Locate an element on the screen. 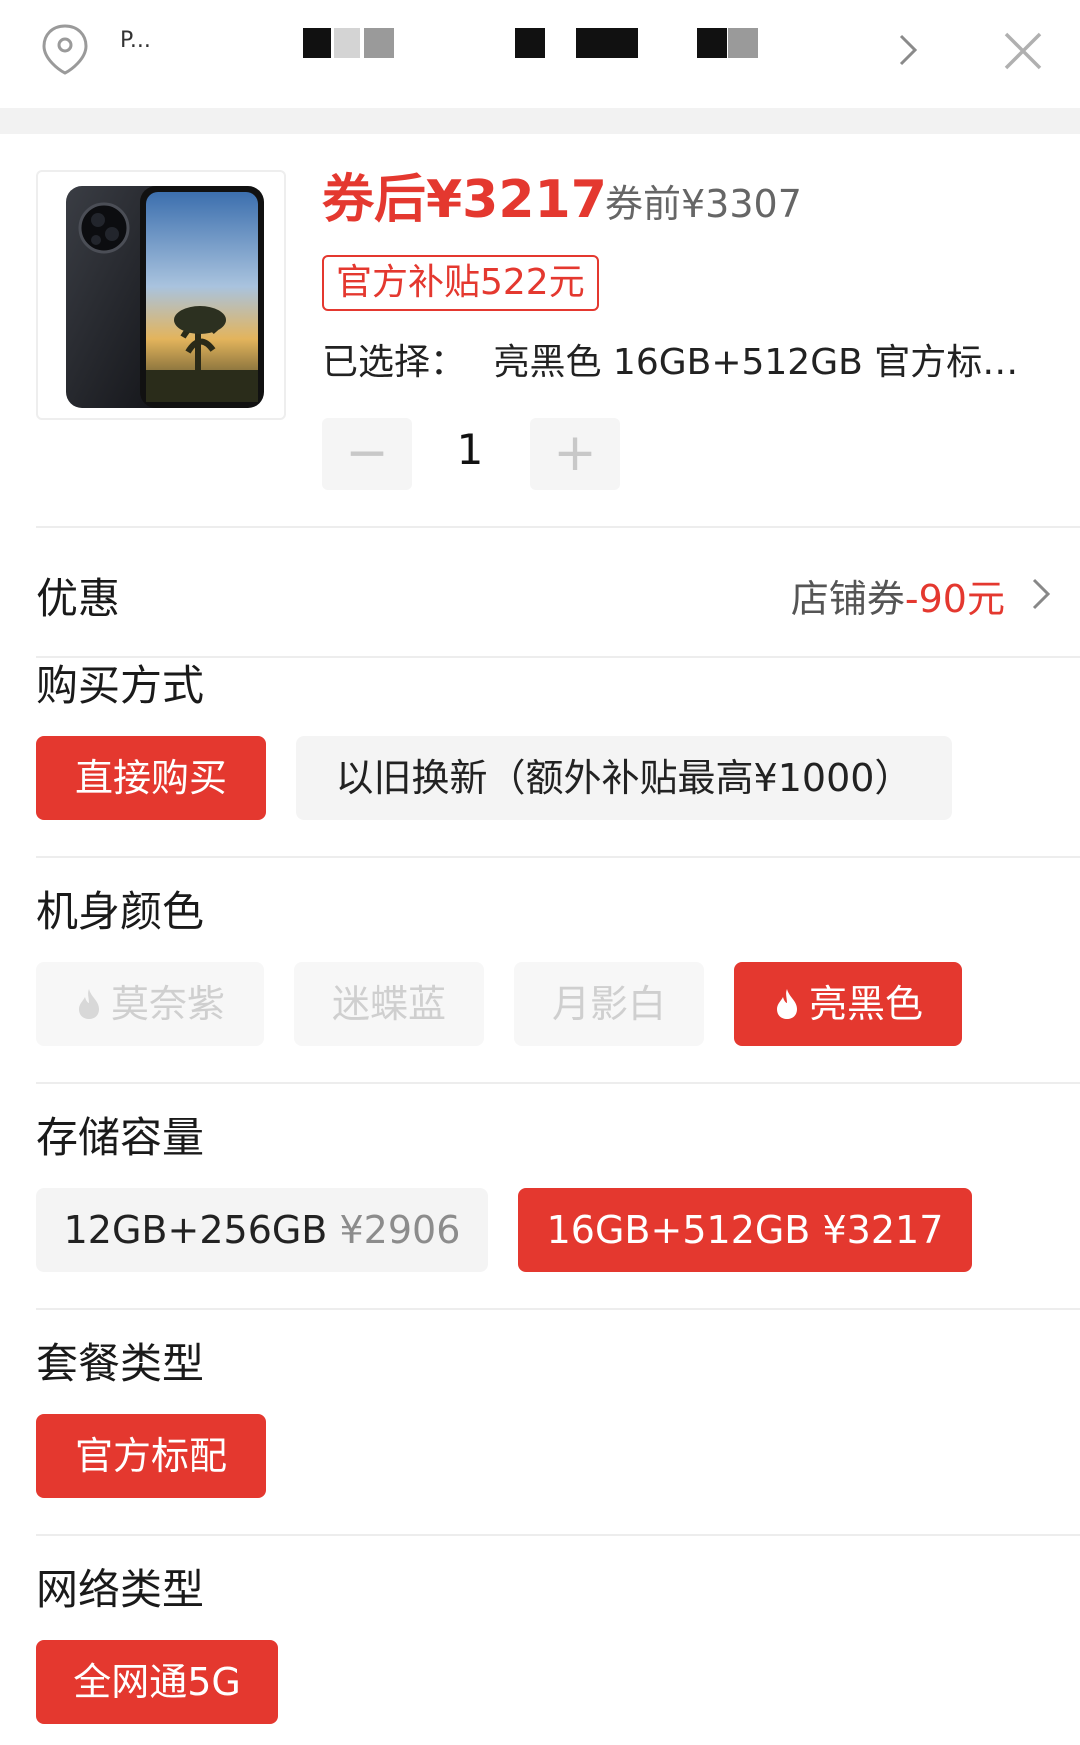 This screenshot has height=1745, width=1080. store-coupon-link: 店铺券-90元 is located at coordinates (898, 595).